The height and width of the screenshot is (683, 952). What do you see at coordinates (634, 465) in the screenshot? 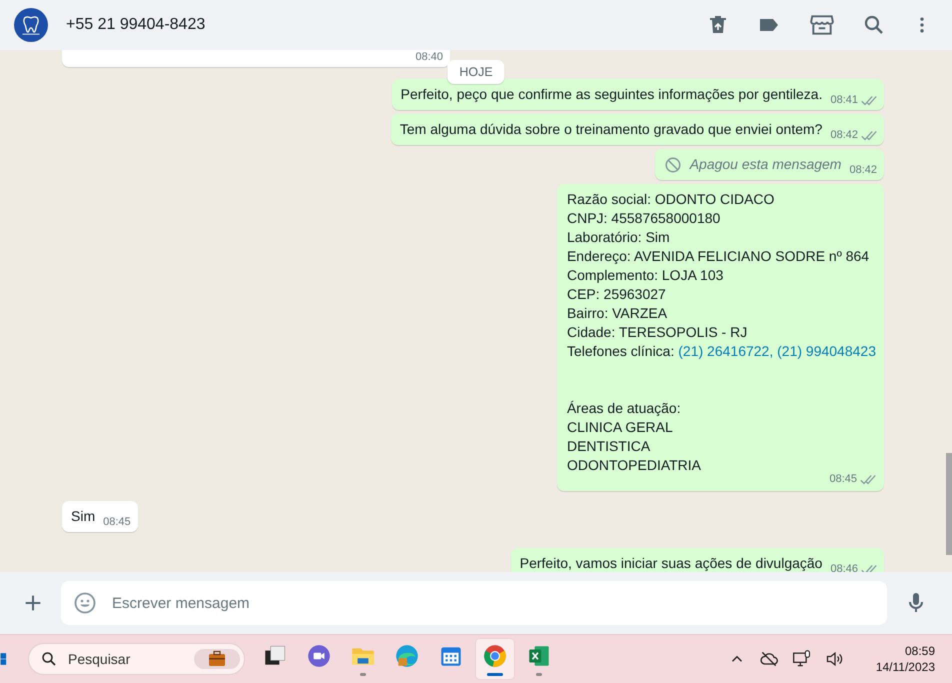
I see `message-line: ODONTOPEDIATRIA` at bounding box center [634, 465].